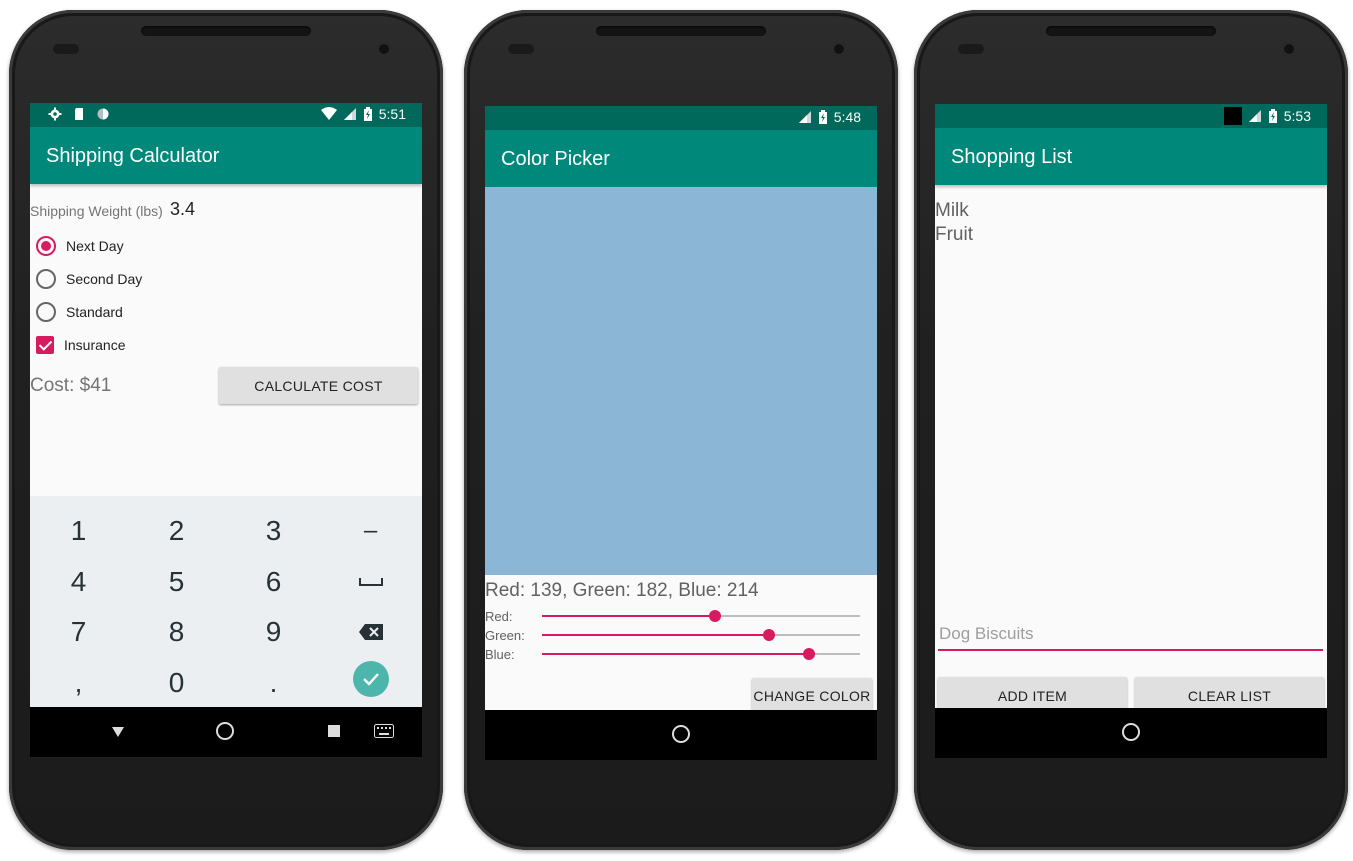 This screenshot has height=861, width=1353. Describe the element at coordinates (226, 155) in the screenshot. I see `app-bar: Shipping Calculator` at that location.